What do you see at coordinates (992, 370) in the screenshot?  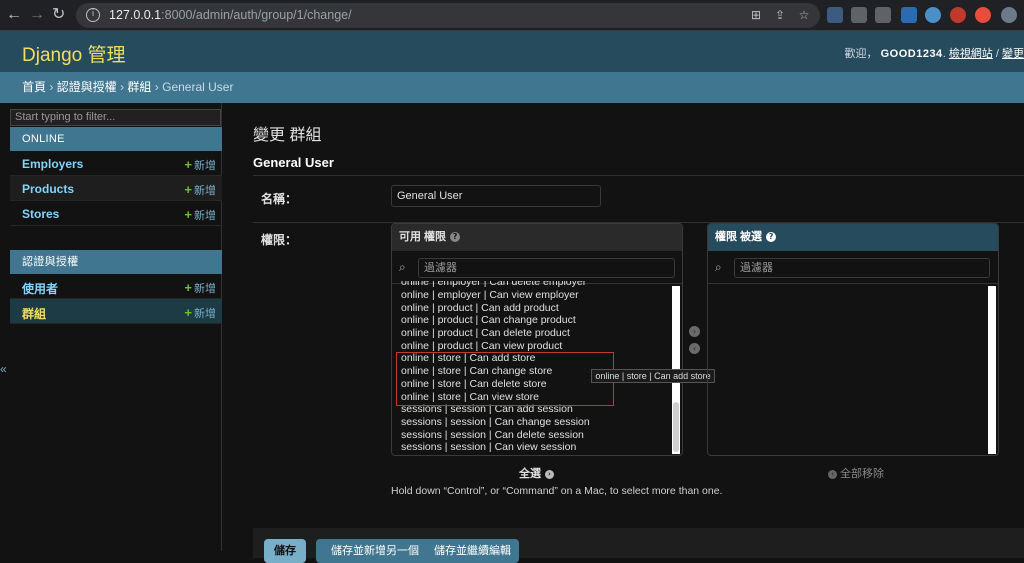 I see `chosen-scrollbar` at bounding box center [992, 370].